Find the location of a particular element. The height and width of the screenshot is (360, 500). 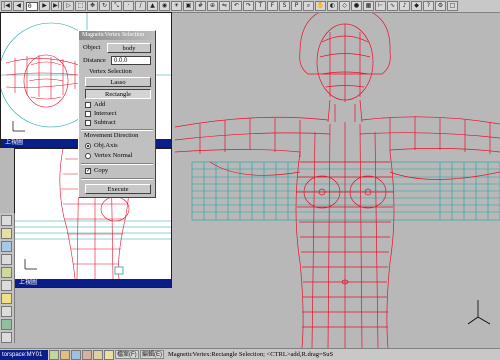

last-frame-button: ▶| is located at coordinates (56, 6).